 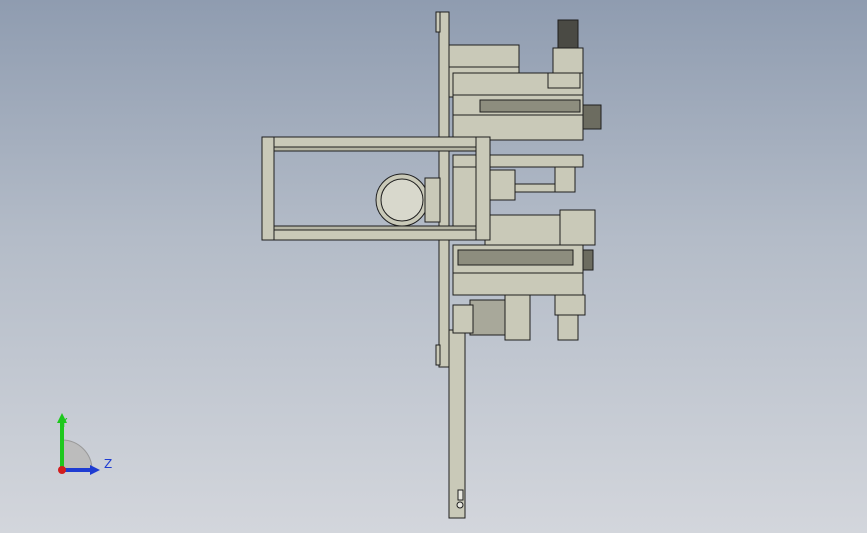 What do you see at coordinates (535, 188) in the screenshot?
I see `cylinder-rod` at bounding box center [535, 188].